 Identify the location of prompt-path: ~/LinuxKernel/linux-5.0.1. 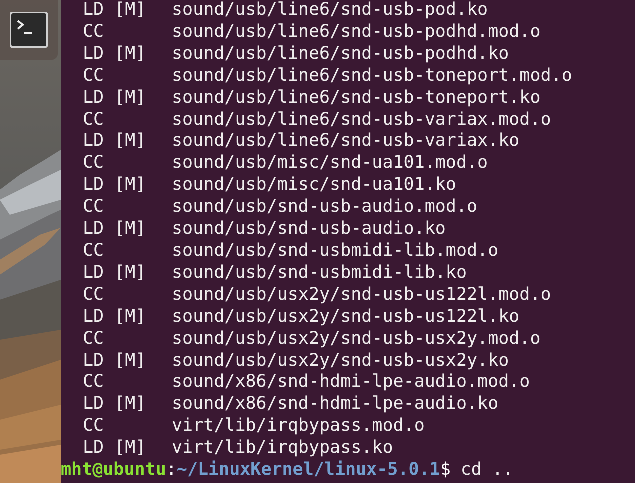
(308, 471).